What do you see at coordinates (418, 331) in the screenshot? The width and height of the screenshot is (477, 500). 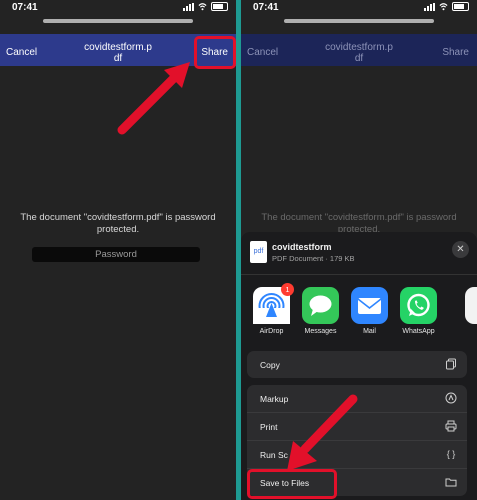 I see `app-label: WhatsApp` at bounding box center [418, 331].